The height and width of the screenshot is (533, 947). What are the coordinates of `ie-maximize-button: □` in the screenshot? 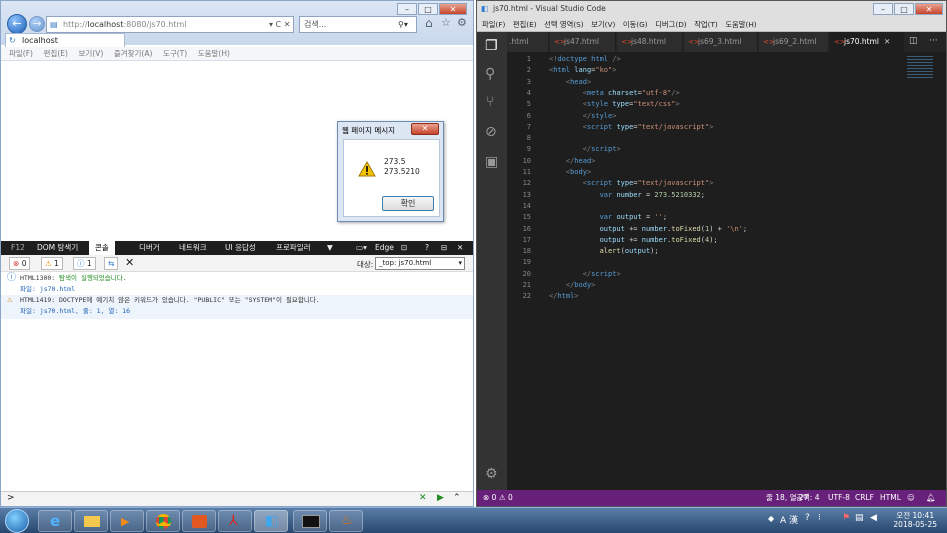 It's located at (428, 9).